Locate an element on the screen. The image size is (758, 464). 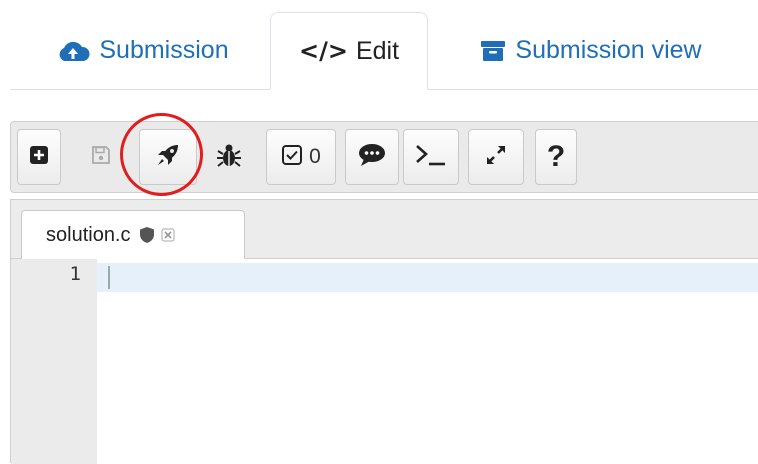
tab-label: Submission view is located at coordinates (608, 50).